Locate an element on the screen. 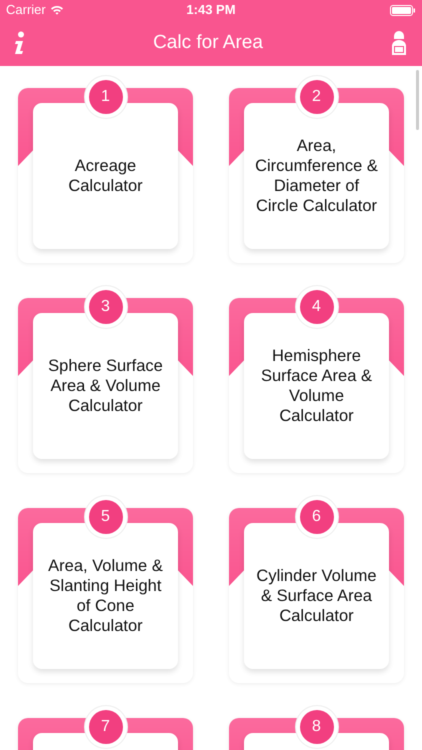 Image resolution: width=422 pixels, height=750 pixels. number-badge: 3 is located at coordinates (105, 307).